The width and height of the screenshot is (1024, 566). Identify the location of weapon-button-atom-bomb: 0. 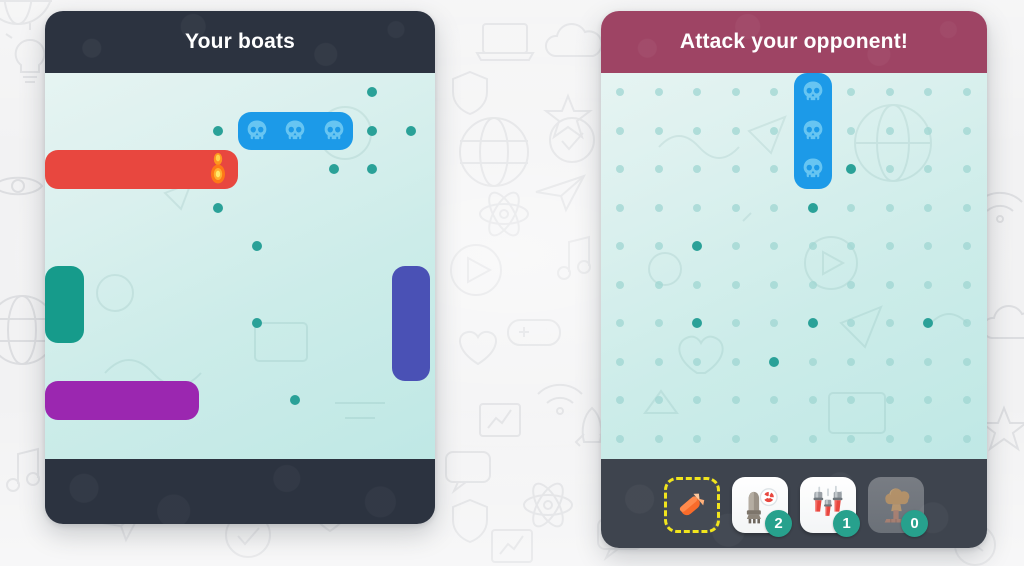
(898, 506).